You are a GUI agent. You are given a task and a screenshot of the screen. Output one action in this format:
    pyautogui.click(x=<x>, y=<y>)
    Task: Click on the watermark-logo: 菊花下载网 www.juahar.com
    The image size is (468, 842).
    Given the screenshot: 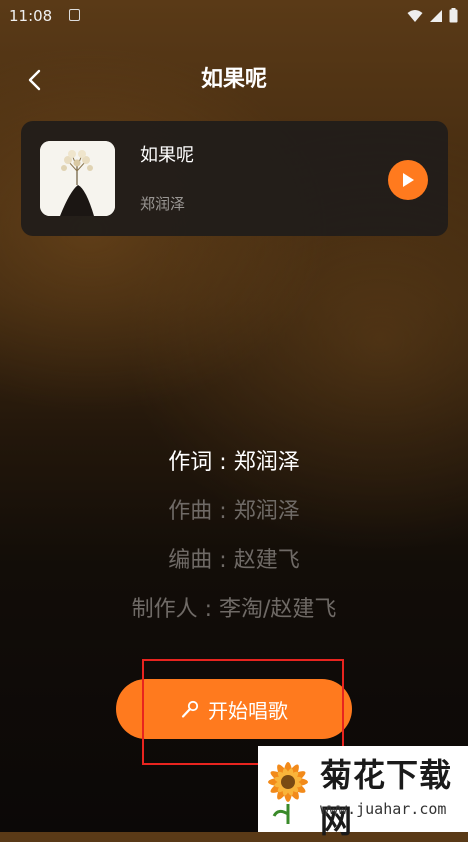 What is the action you would take?
    pyautogui.click(x=363, y=793)
    